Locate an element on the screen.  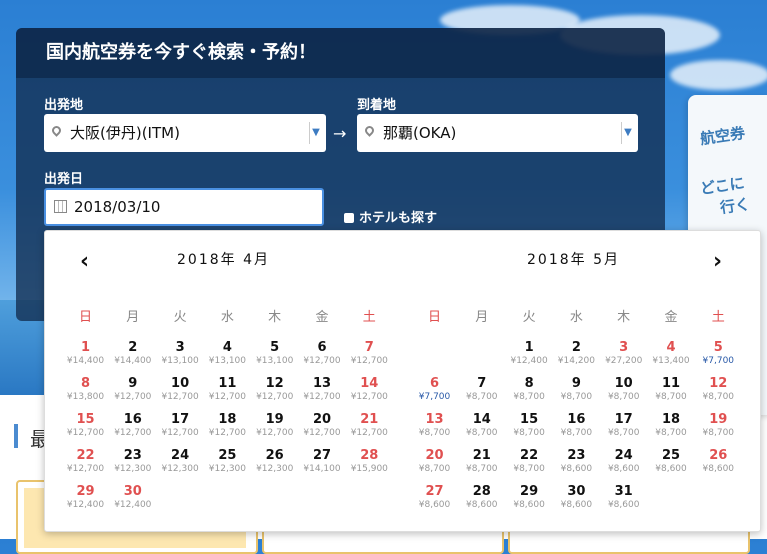
calendar-day: 13 ¥8,700 is located at coordinates (434, 426).